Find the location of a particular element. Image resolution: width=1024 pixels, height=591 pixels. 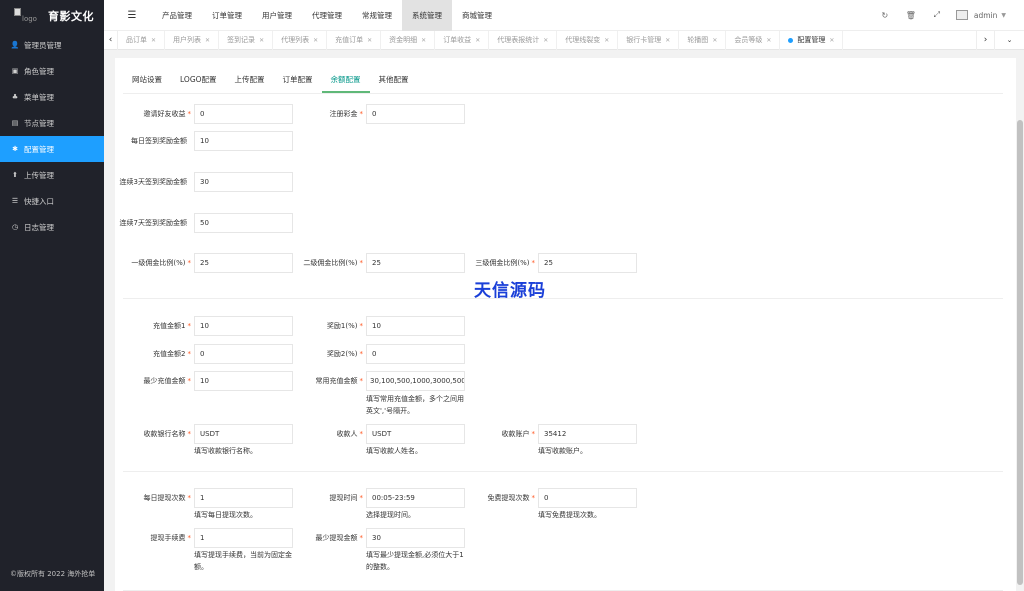

sidebar-item-log: ◷ 日志管理 is located at coordinates (52, 227).